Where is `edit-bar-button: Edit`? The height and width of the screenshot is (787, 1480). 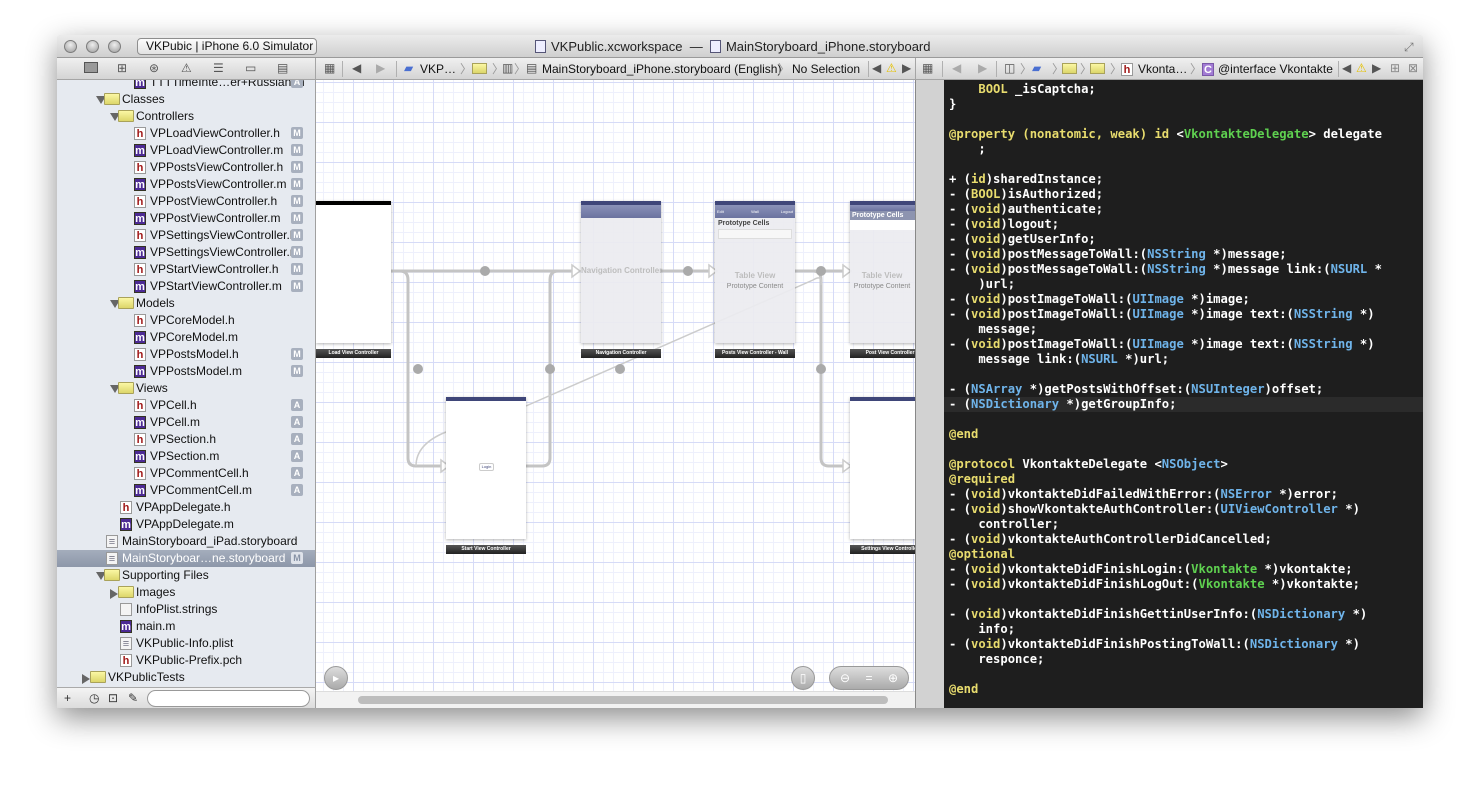
edit-bar-button: Edit is located at coordinates (720, 211).